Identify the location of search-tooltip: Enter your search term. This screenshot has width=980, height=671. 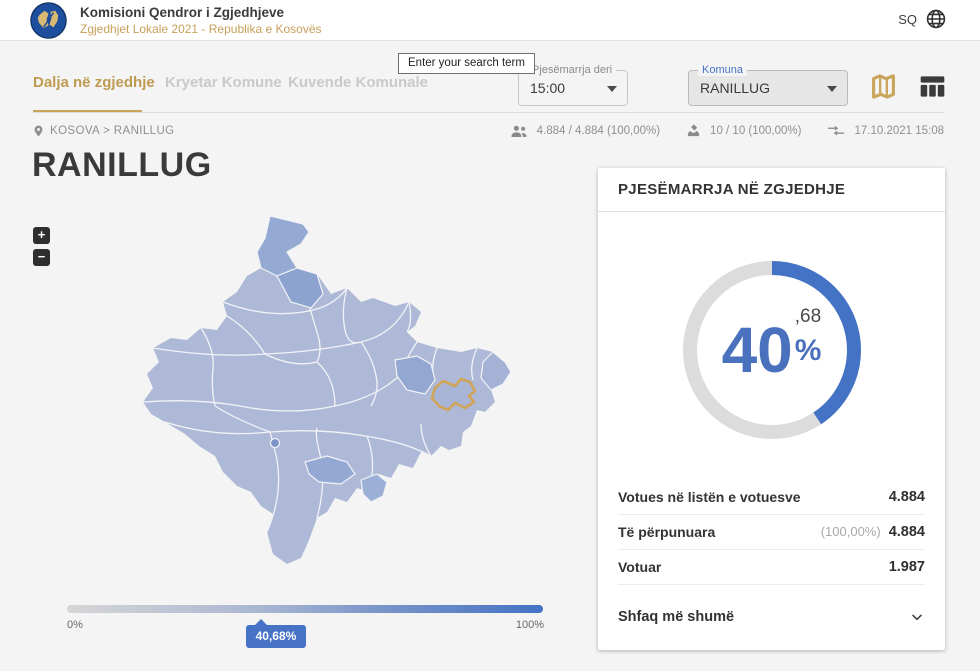
(466, 63).